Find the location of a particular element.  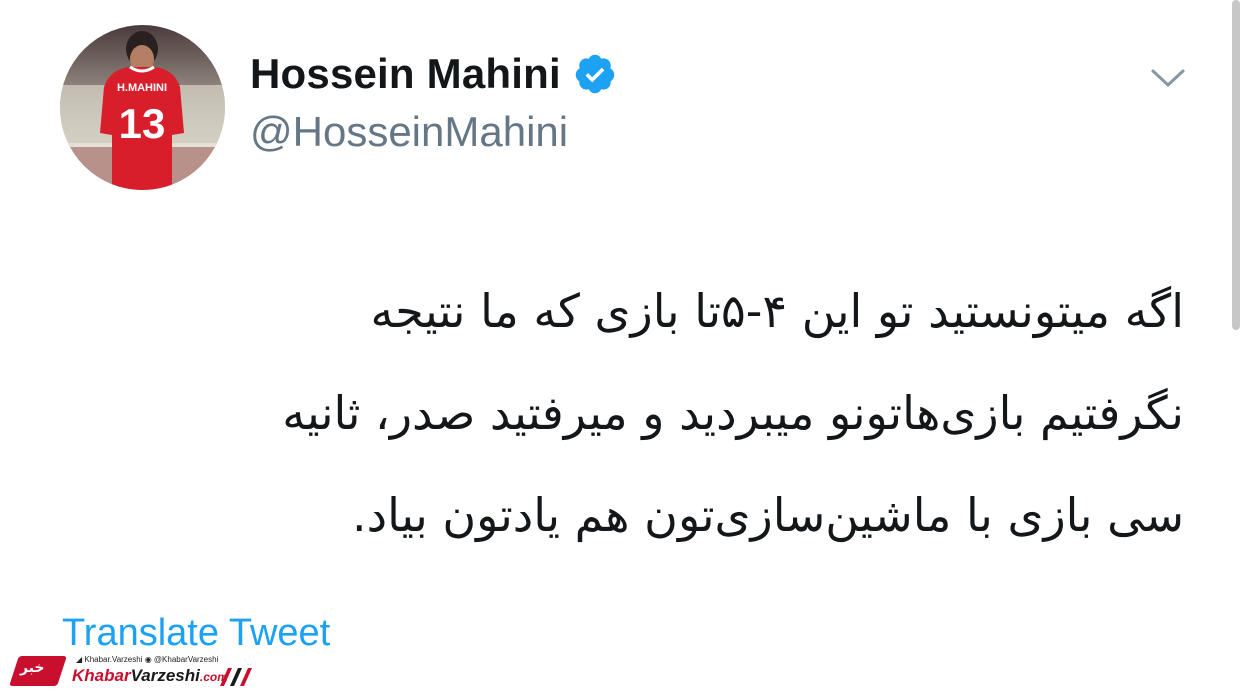

scrollbar is located at coordinates (1236, 165).